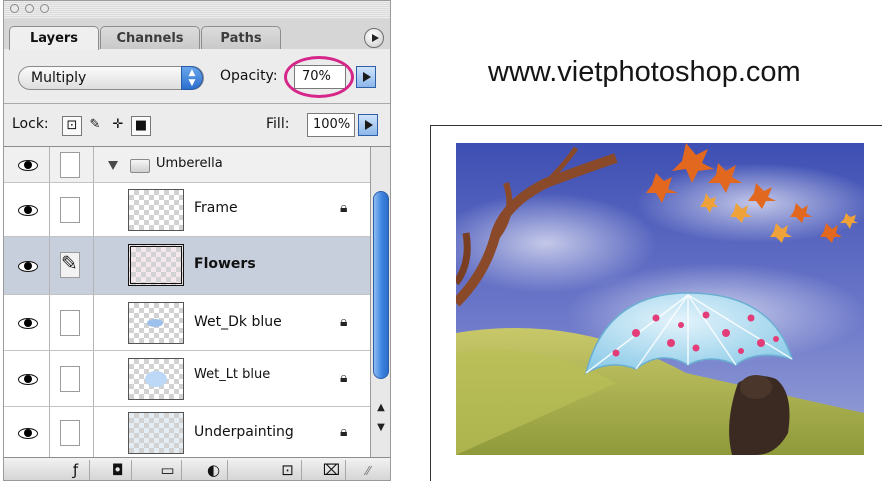 This screenshot has width=882, height=481. Describe the element at coordinates (278, 124) in the screenshot. I see `fill-label: Fill:` at that location.